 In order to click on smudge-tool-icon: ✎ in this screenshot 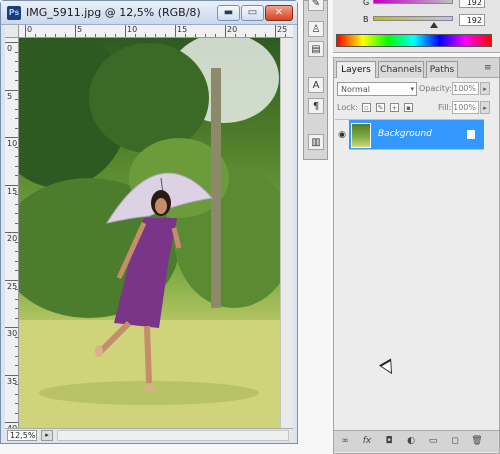, I will do `click(316, 5)`.